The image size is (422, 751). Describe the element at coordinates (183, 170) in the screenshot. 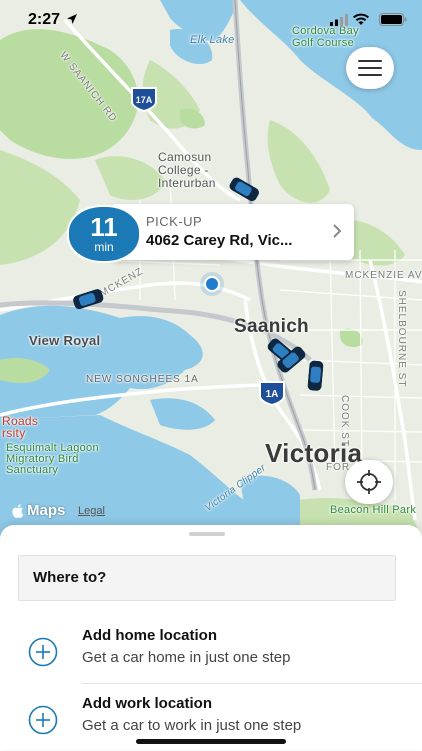

I see `map-label-camosun-2: College -` at that location.